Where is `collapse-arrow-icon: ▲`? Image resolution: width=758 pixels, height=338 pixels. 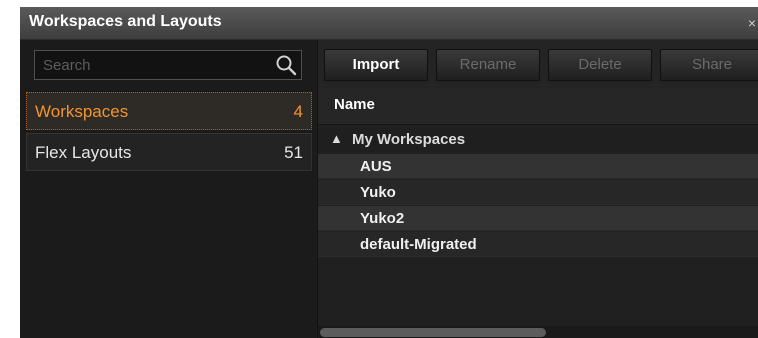 collapse-arrow-icon: ▲ is located at coordinates (336, 138).